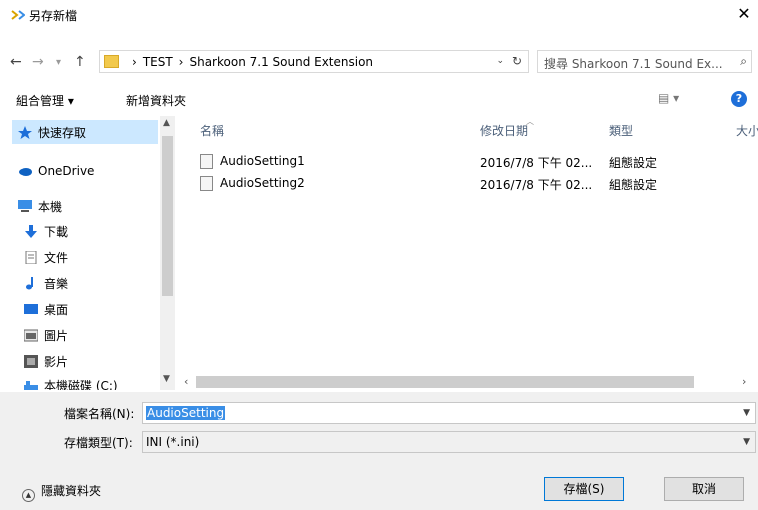  Describe the element at coordinates (262, 183) in the screenshot. I see `file-name: AudioSetting2` at that location.